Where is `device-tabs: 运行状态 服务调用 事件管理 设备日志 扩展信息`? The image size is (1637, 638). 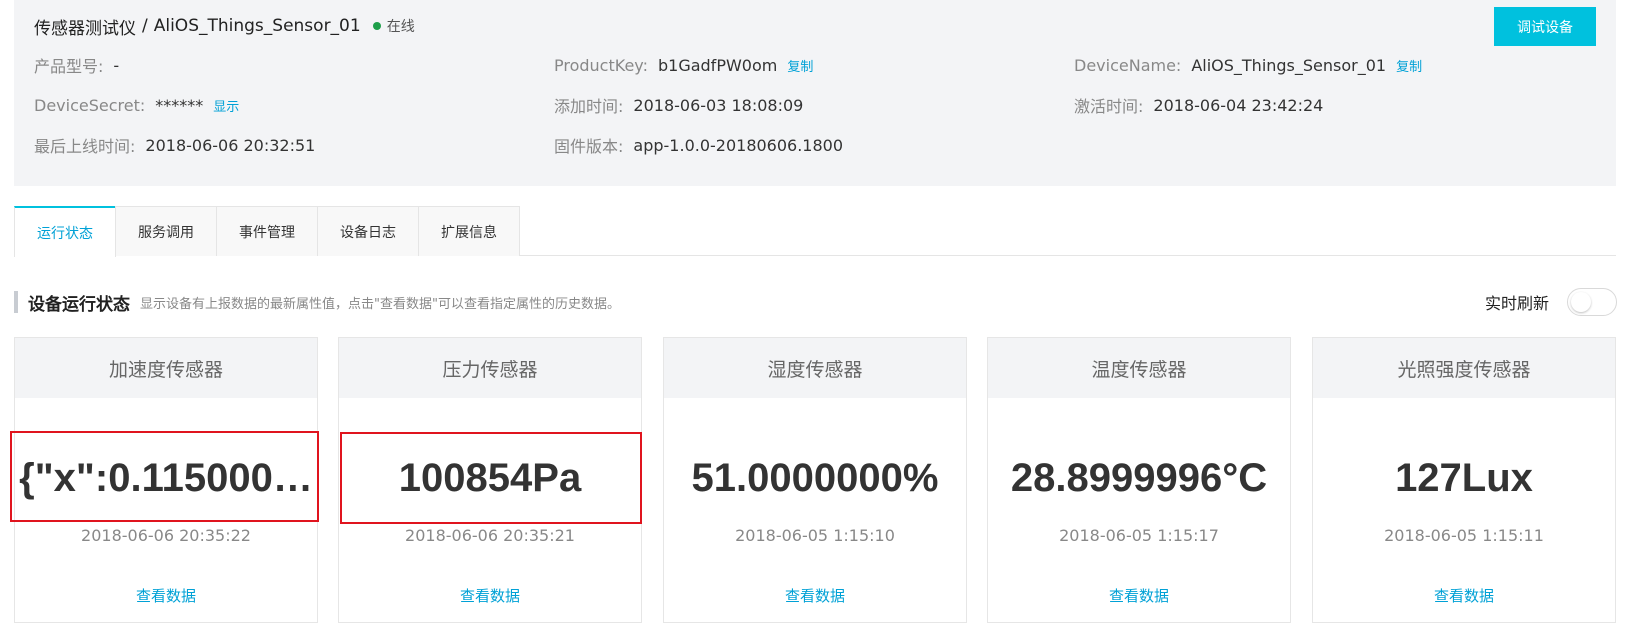
device-tabs: 运行状态 服务调用 事件管理 设备日志 扩展信息 is located at coordinates (815, 231).